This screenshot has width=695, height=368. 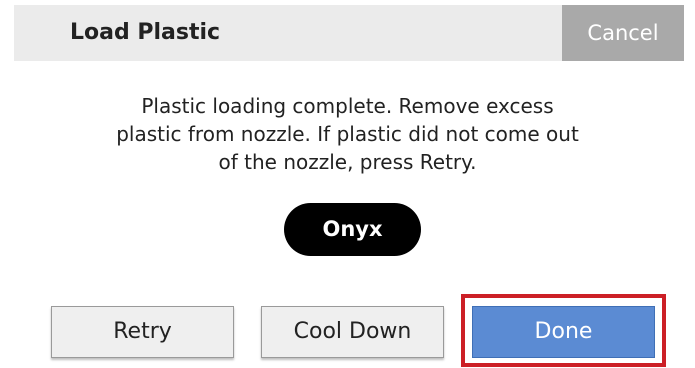 What do you see at coordinates (623, 33) in the screenshot?
I see `cancel-button: Cancel` at bounding box center [623, 33].